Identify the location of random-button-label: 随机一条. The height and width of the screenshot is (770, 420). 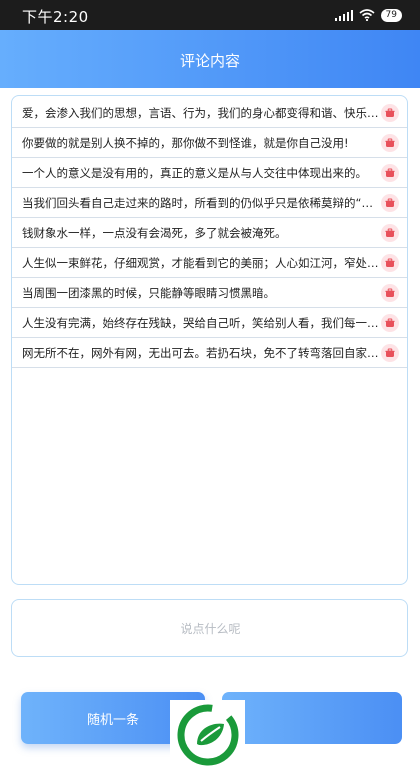
(112, 720).